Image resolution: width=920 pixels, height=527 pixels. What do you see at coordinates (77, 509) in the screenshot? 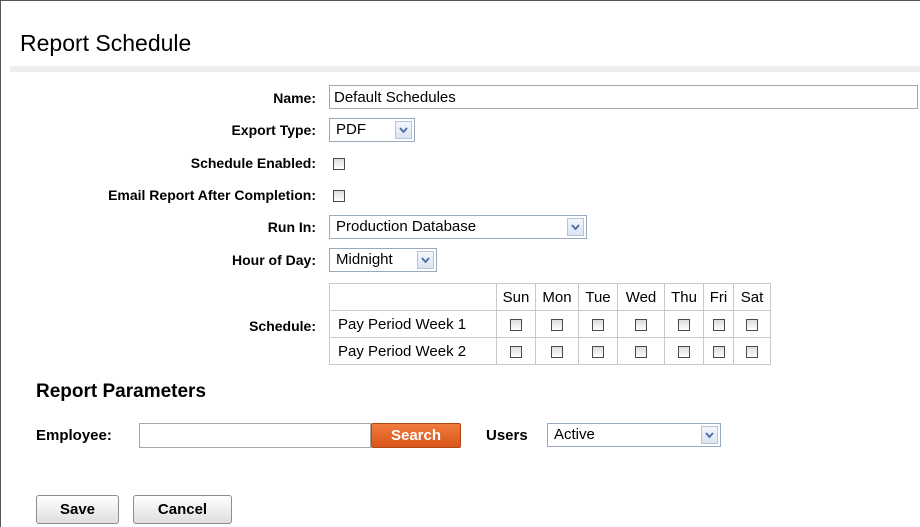
I see `save-button: Save` at bounding box center [77, 509].